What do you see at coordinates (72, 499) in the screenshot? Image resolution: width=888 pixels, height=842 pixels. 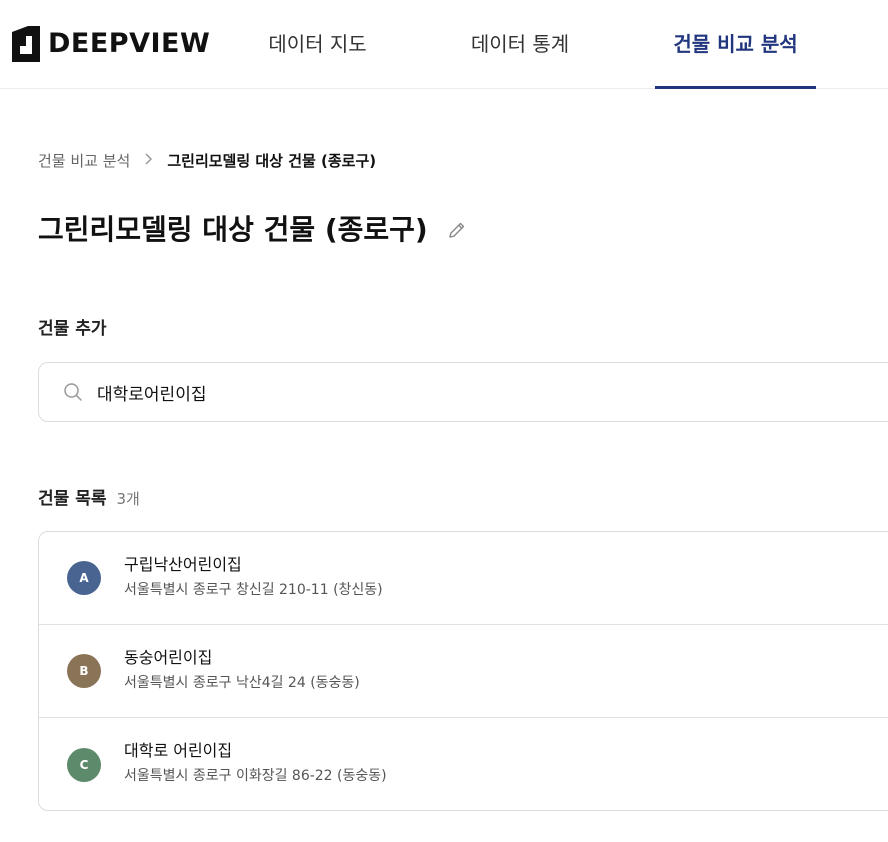 I see `building-list-label: 건물 목록` at bounding box center [72, 499].